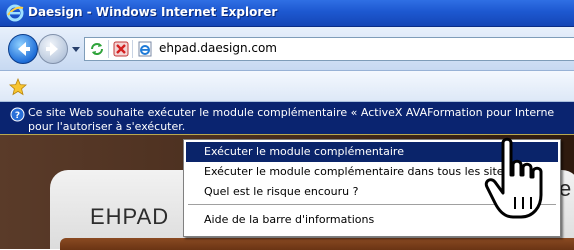  Describe the element at coordinates (329, 49) in the screenshot. I see `address-bar: ehpad.daesign.com` at that location.